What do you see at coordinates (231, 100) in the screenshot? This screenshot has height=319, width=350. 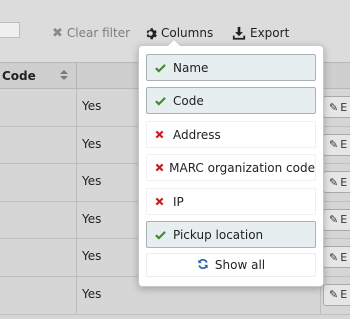 I see `column-toggle-code: Code` at bounding box center [231, 100].